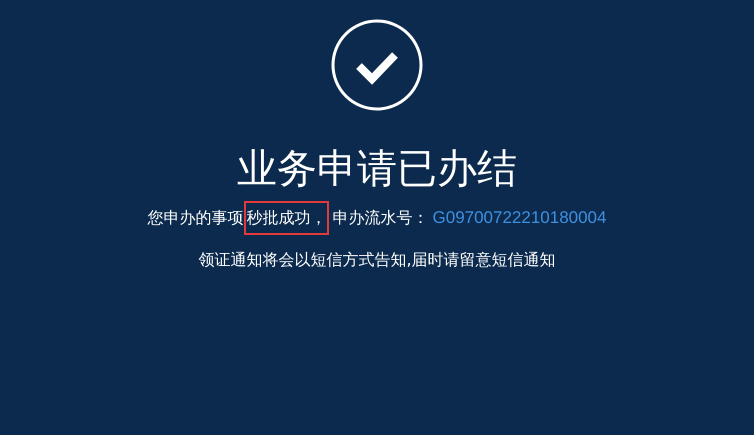 This screenshot has height=435, width=754. Describe the element at coordinates (519, 218) in the screenshot. I see `serial-number: G09700722210180004` at that location.